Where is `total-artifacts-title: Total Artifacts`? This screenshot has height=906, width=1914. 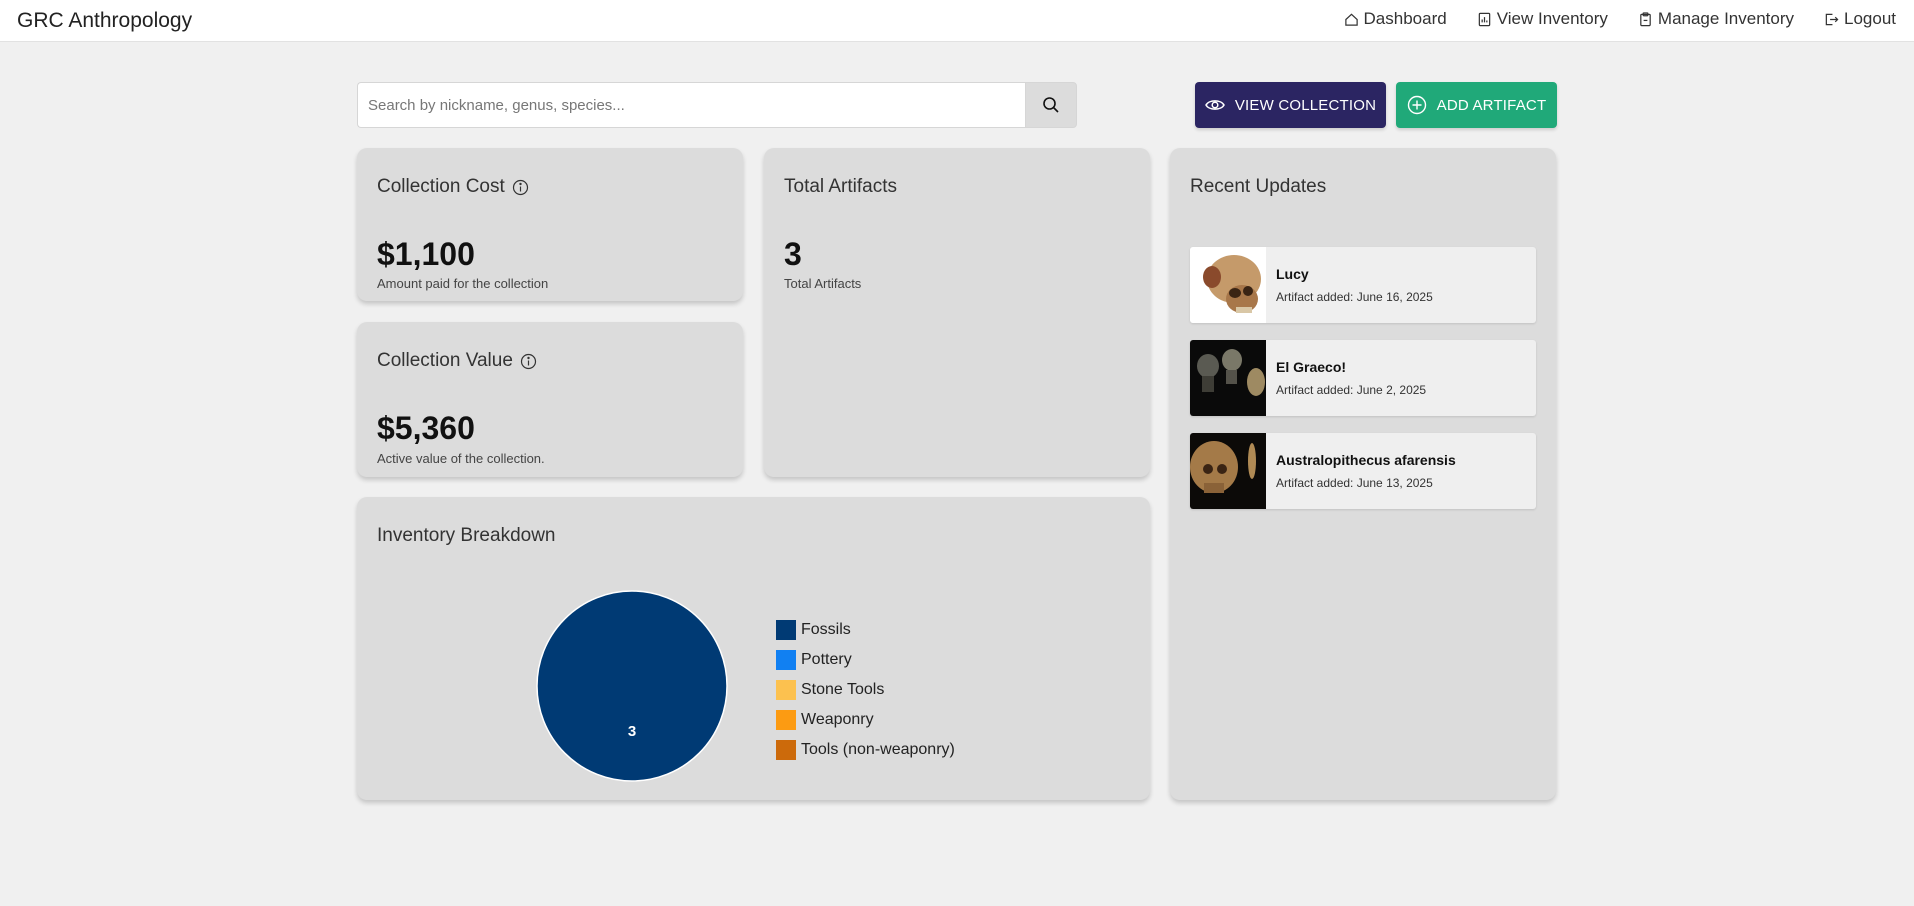 total-artifacts-title: Total Artifacts is located at coordinates (840, 186).